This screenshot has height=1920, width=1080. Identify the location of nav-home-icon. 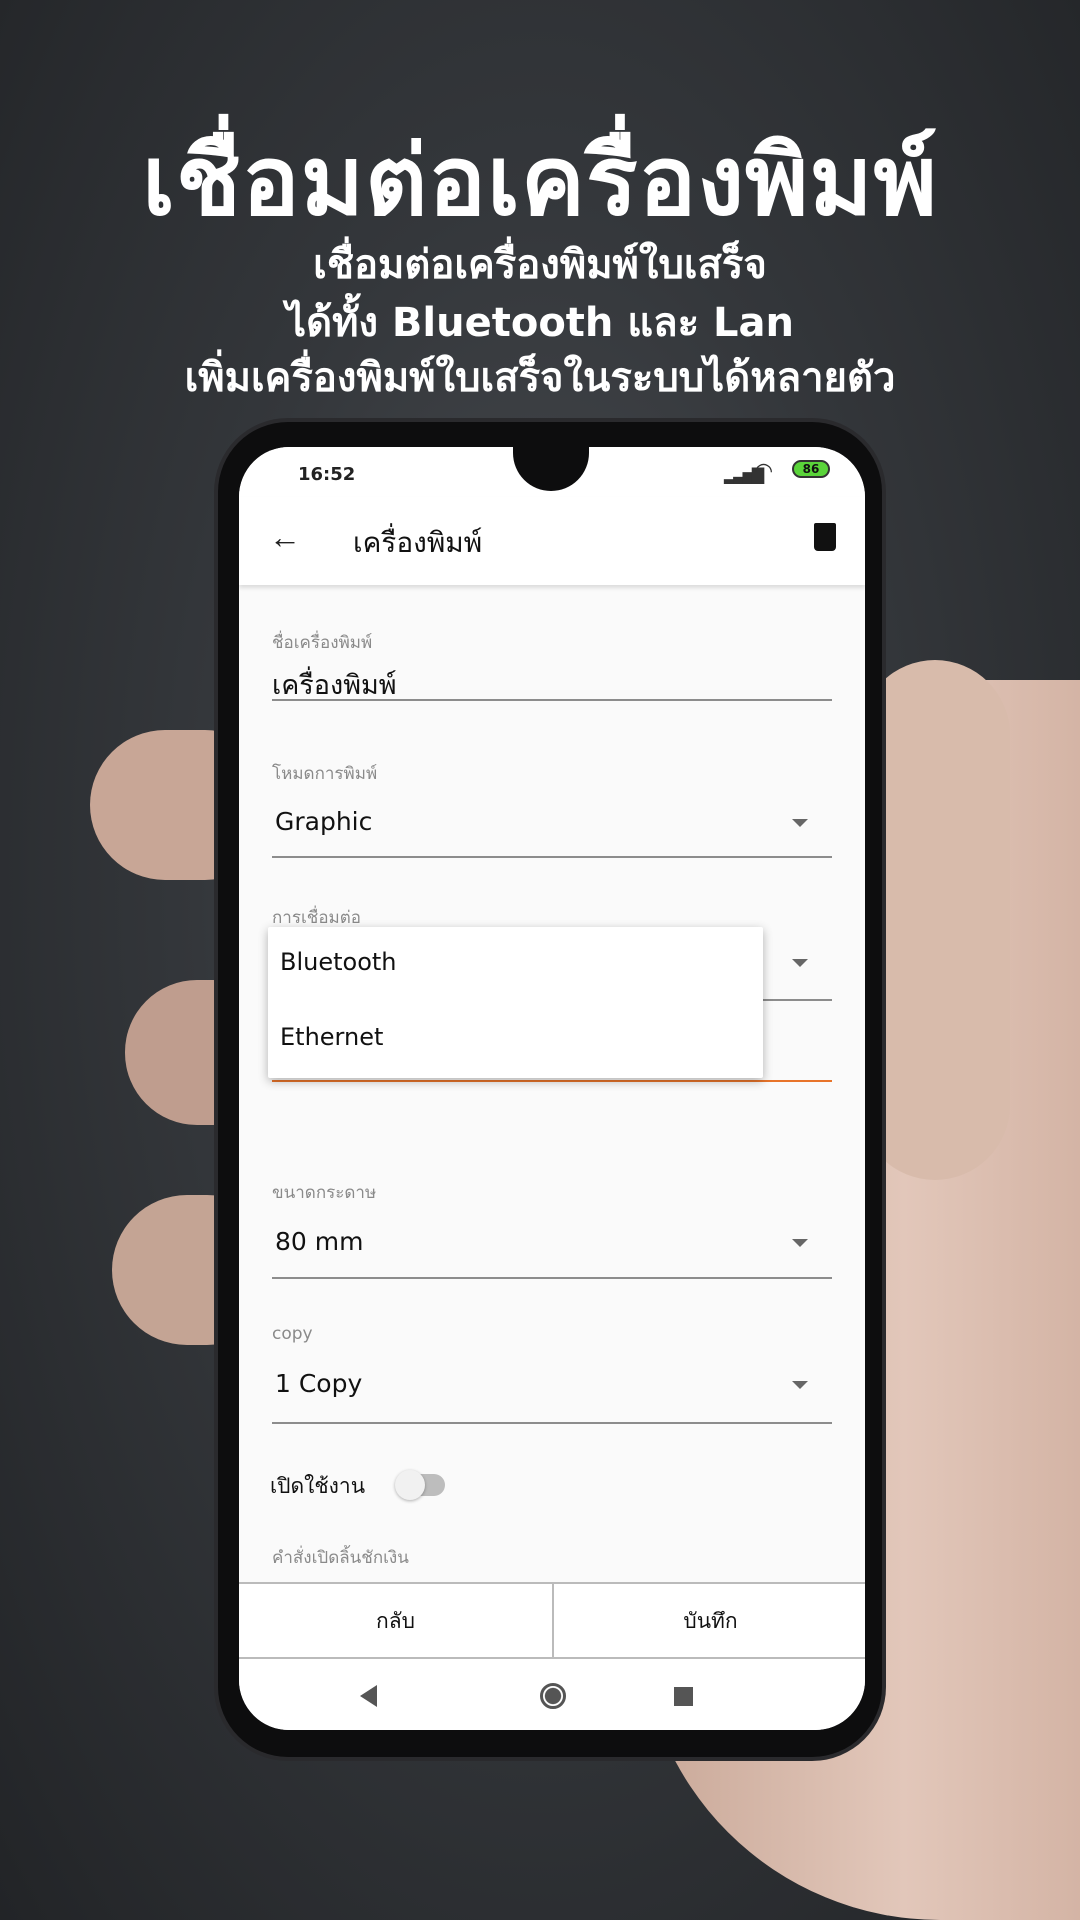
(553, 1696).